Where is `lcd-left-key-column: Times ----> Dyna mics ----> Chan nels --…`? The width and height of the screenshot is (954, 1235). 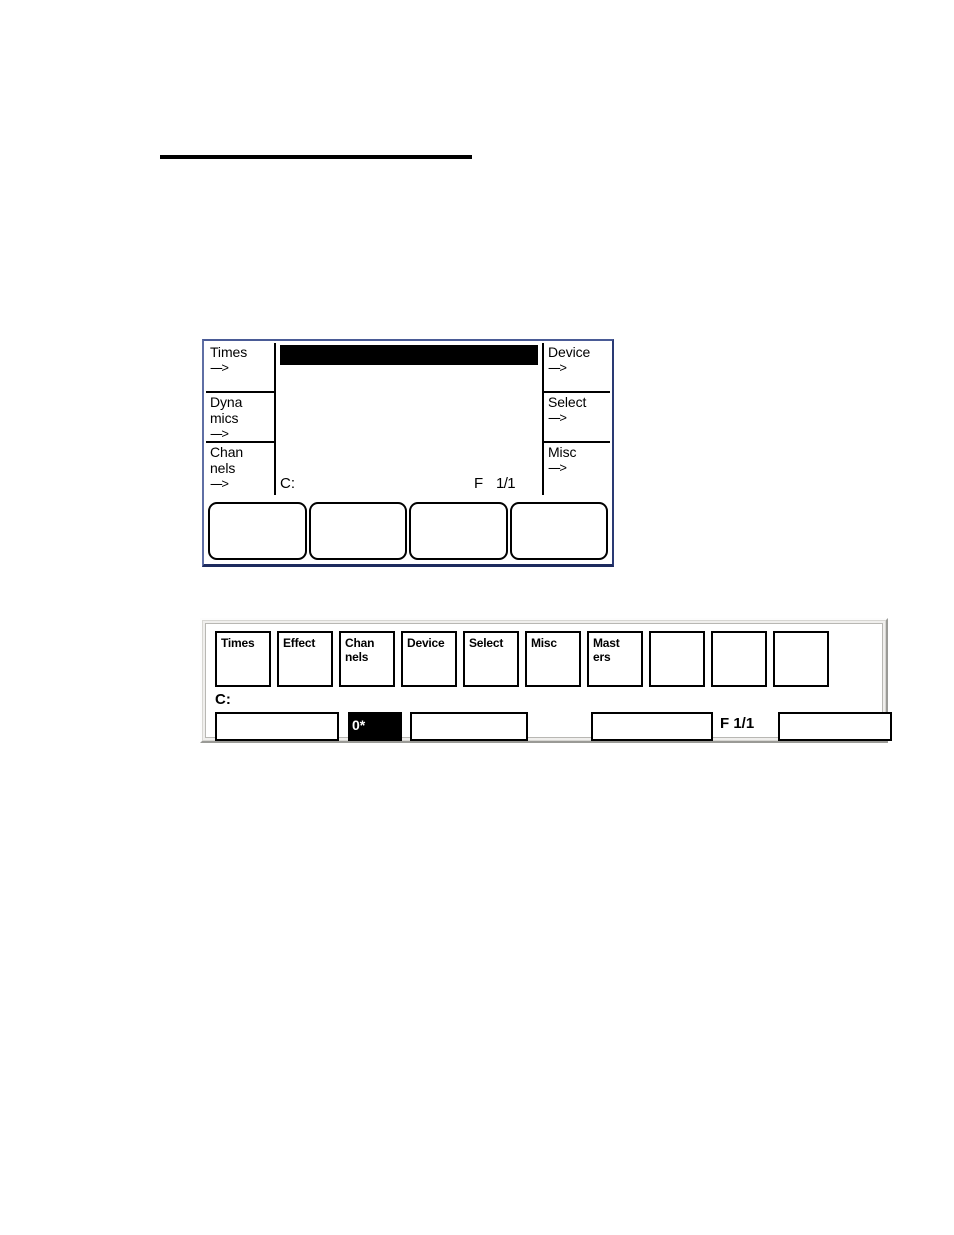
lcd-left-key-column: Times ----> Dyna mics ----> Chan nels --… is located at coordinates (241, 419).